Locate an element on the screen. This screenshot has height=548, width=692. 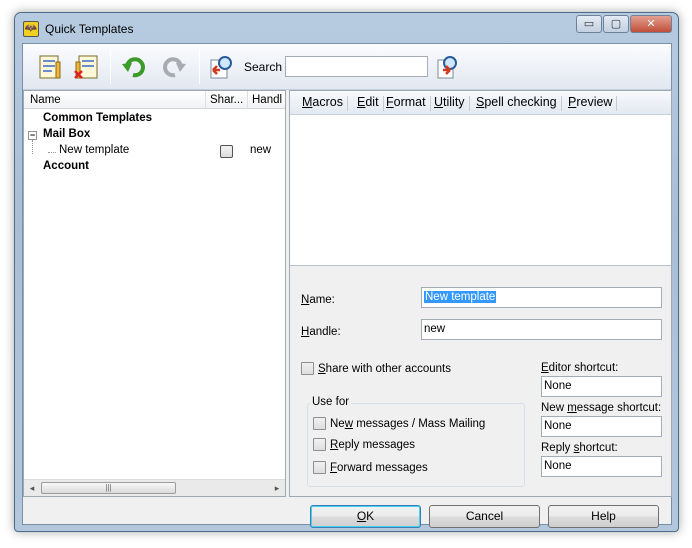
ok-button: OK is located at coordinates (365, 516).